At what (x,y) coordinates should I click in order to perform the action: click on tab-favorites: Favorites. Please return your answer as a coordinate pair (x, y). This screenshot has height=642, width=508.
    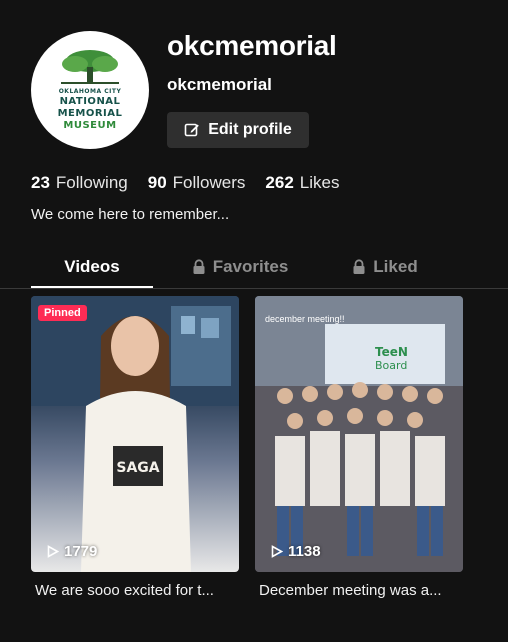
    Looking at the image, I should click on (240, 267).